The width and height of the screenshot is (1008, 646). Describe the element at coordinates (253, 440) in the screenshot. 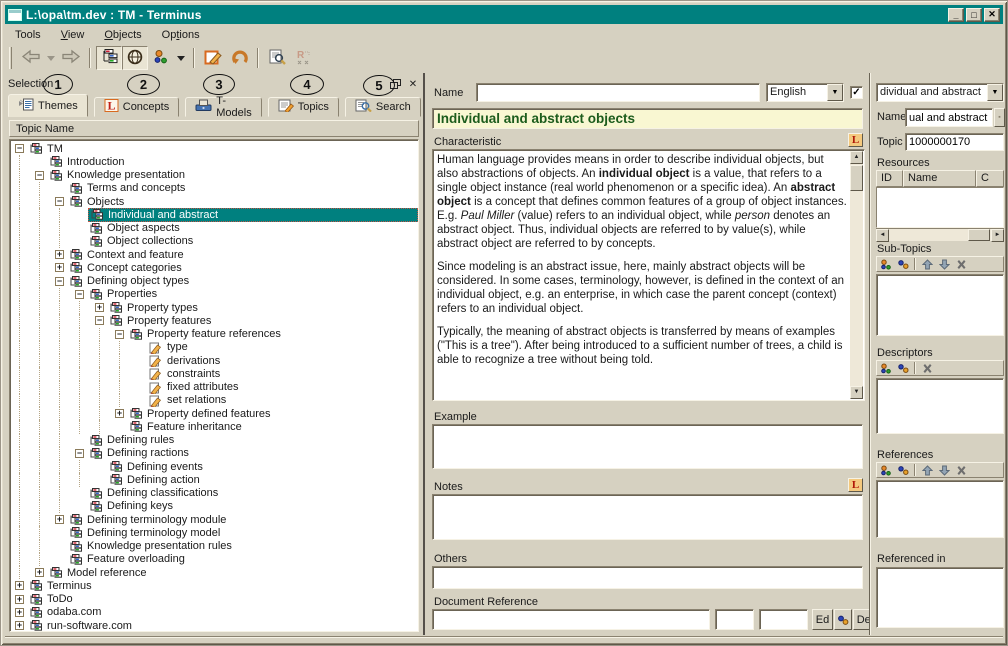

I see `tree-item-body: Defining rules` at that location.